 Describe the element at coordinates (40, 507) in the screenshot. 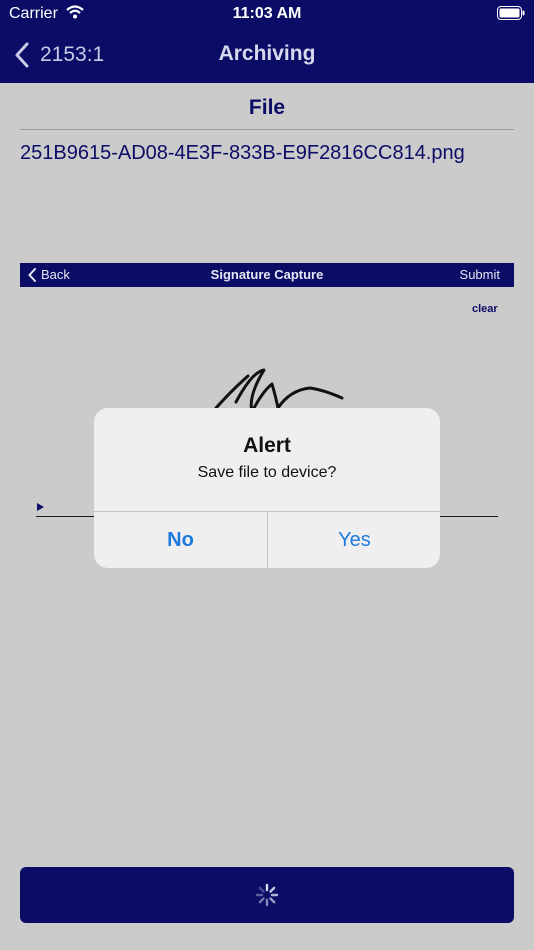

I see `signature-line-marker` at that location.